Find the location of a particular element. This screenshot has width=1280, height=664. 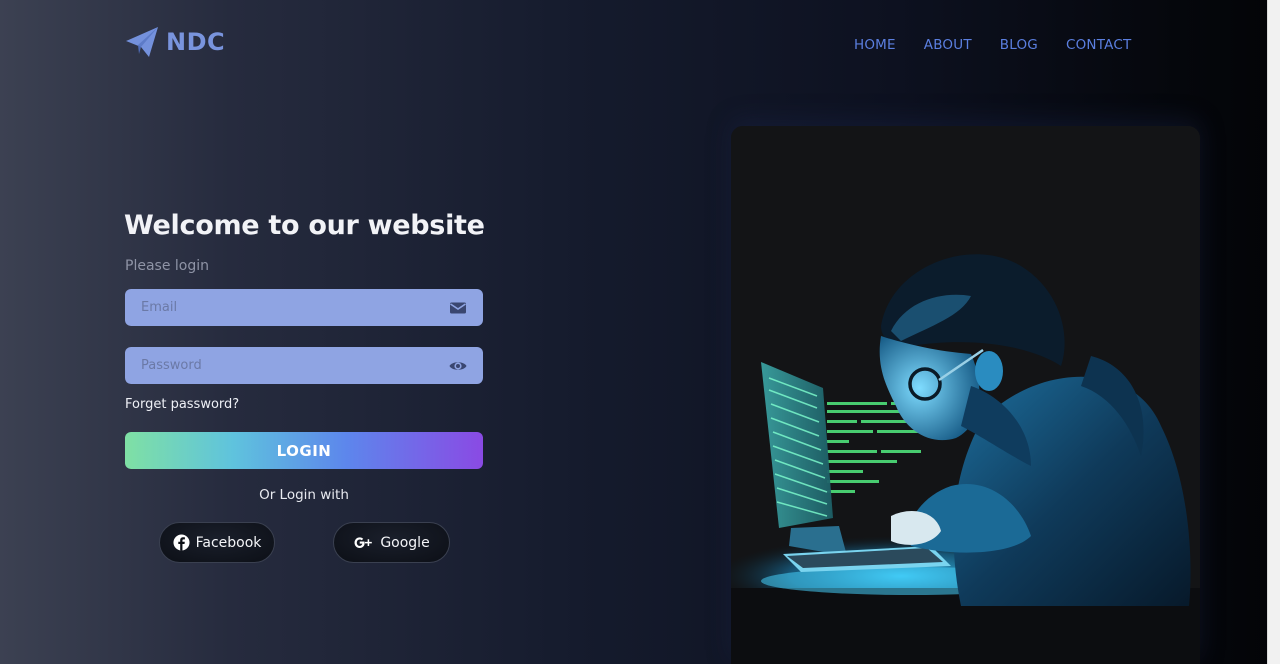

facebook-label: Facebook is located at coordinates (228, 542).